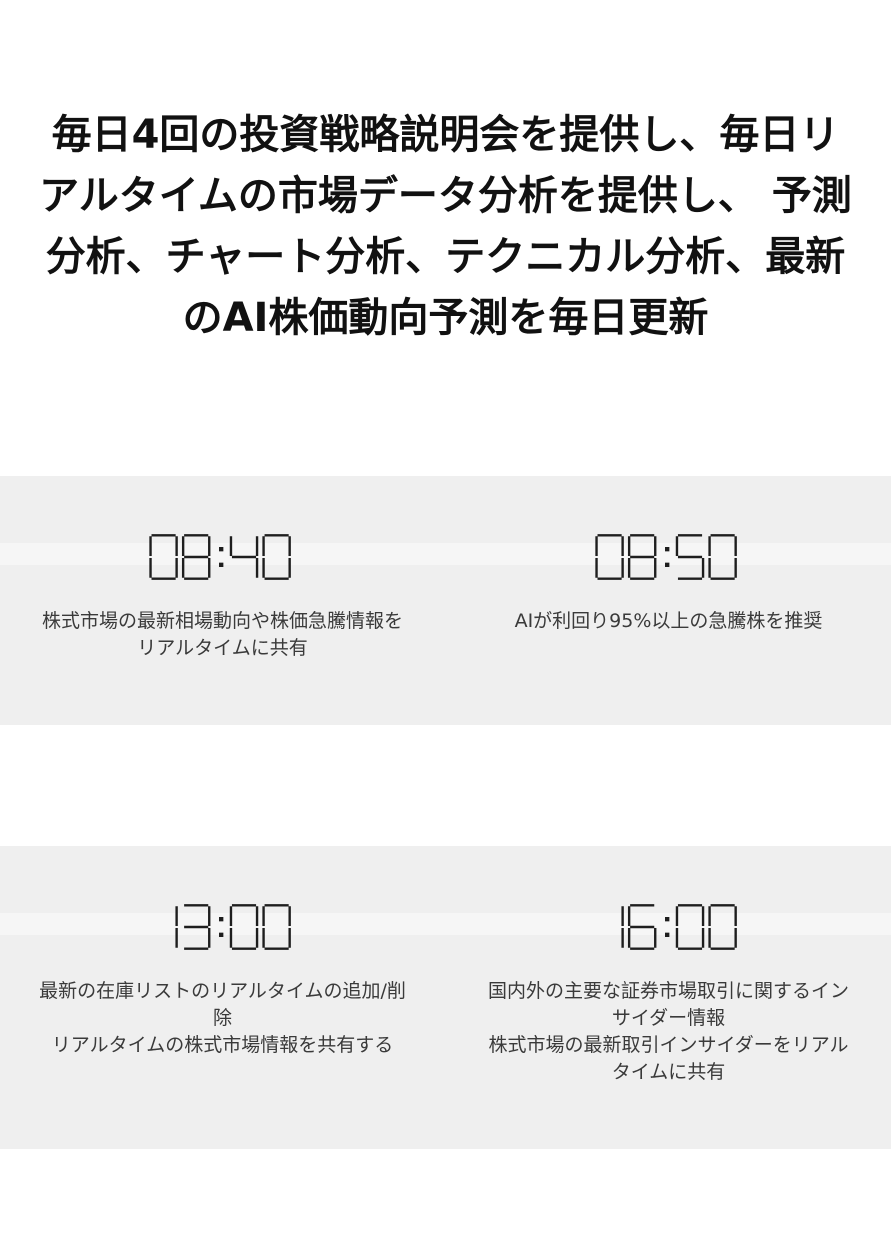  I want to click on session-description: 株式市場の最新相場動向や株価急騰情報を リアルタイムに共有, so click(222, 635).